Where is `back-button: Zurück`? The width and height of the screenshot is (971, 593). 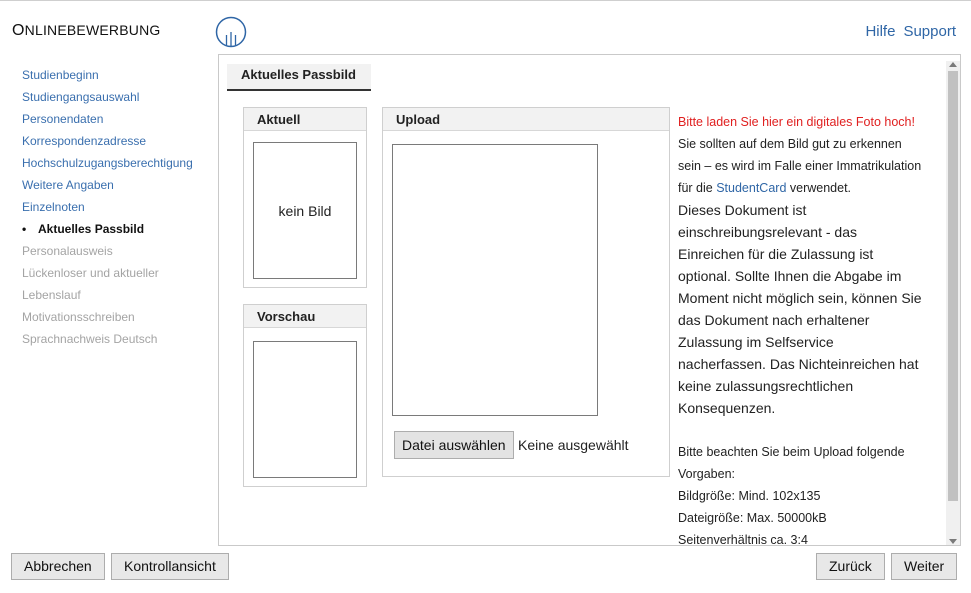
back-button: Zurück is located at coordinates (850, 566).